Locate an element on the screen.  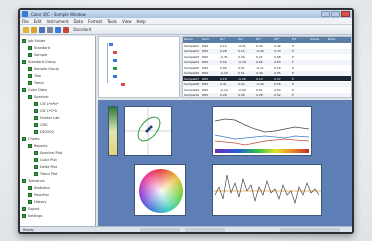
spectral-plot is located at coordinates (262, 131).